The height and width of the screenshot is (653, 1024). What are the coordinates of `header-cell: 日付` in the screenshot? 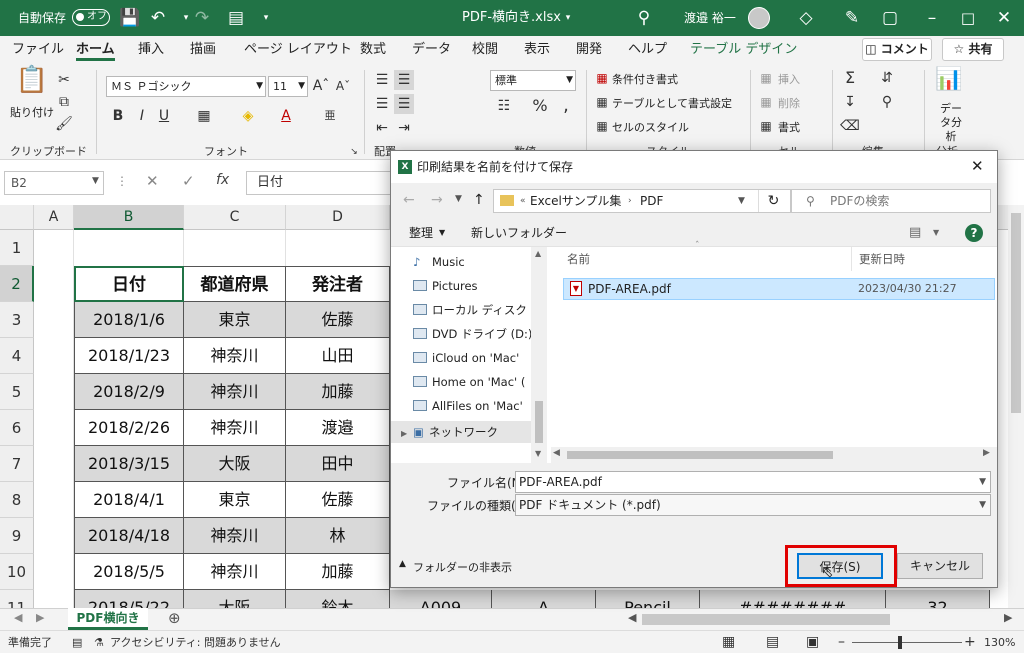 It's located at (129, 284).